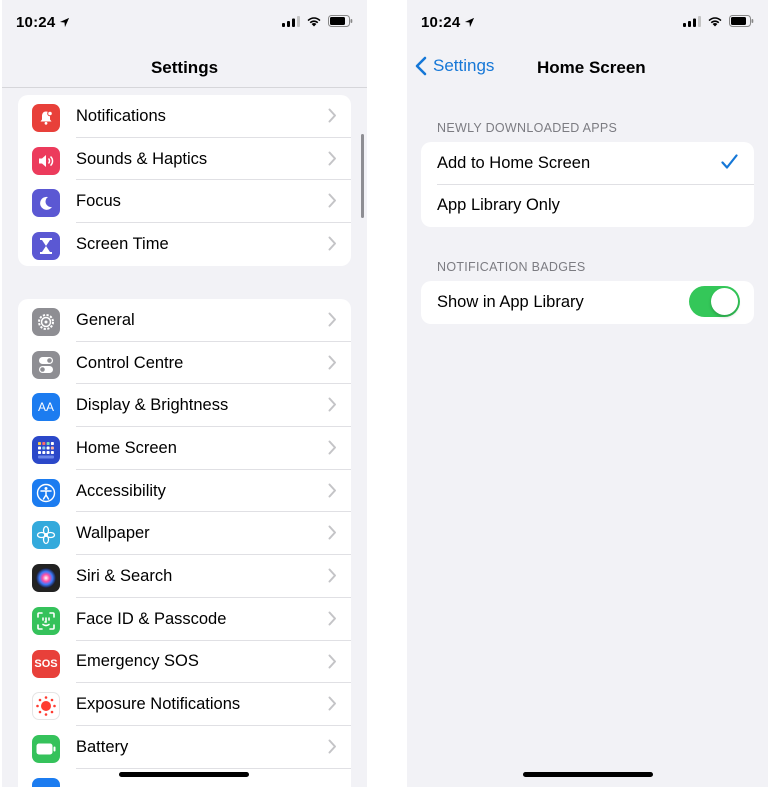 The height and width of the screenshot is (787, 768). What do you see at coordinates (98, 201) in the screenshot?
I see `row-label: Focus` at bounding box center [98, 201].